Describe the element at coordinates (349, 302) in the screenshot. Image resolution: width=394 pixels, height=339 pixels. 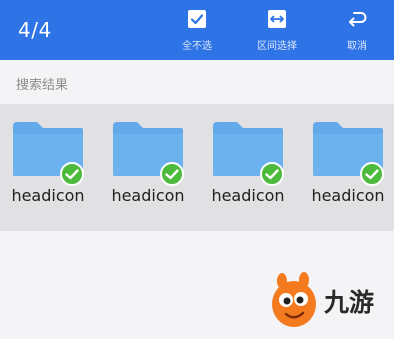
I see `watermark-text: 九游` at that location.